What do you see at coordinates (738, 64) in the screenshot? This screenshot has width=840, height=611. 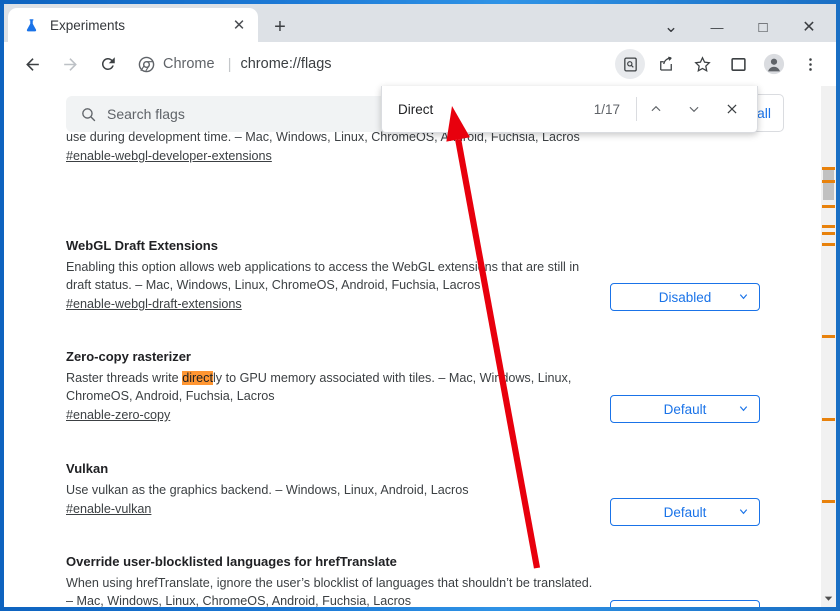 I see `side-panel-icon` at bounding box center [738, 64].